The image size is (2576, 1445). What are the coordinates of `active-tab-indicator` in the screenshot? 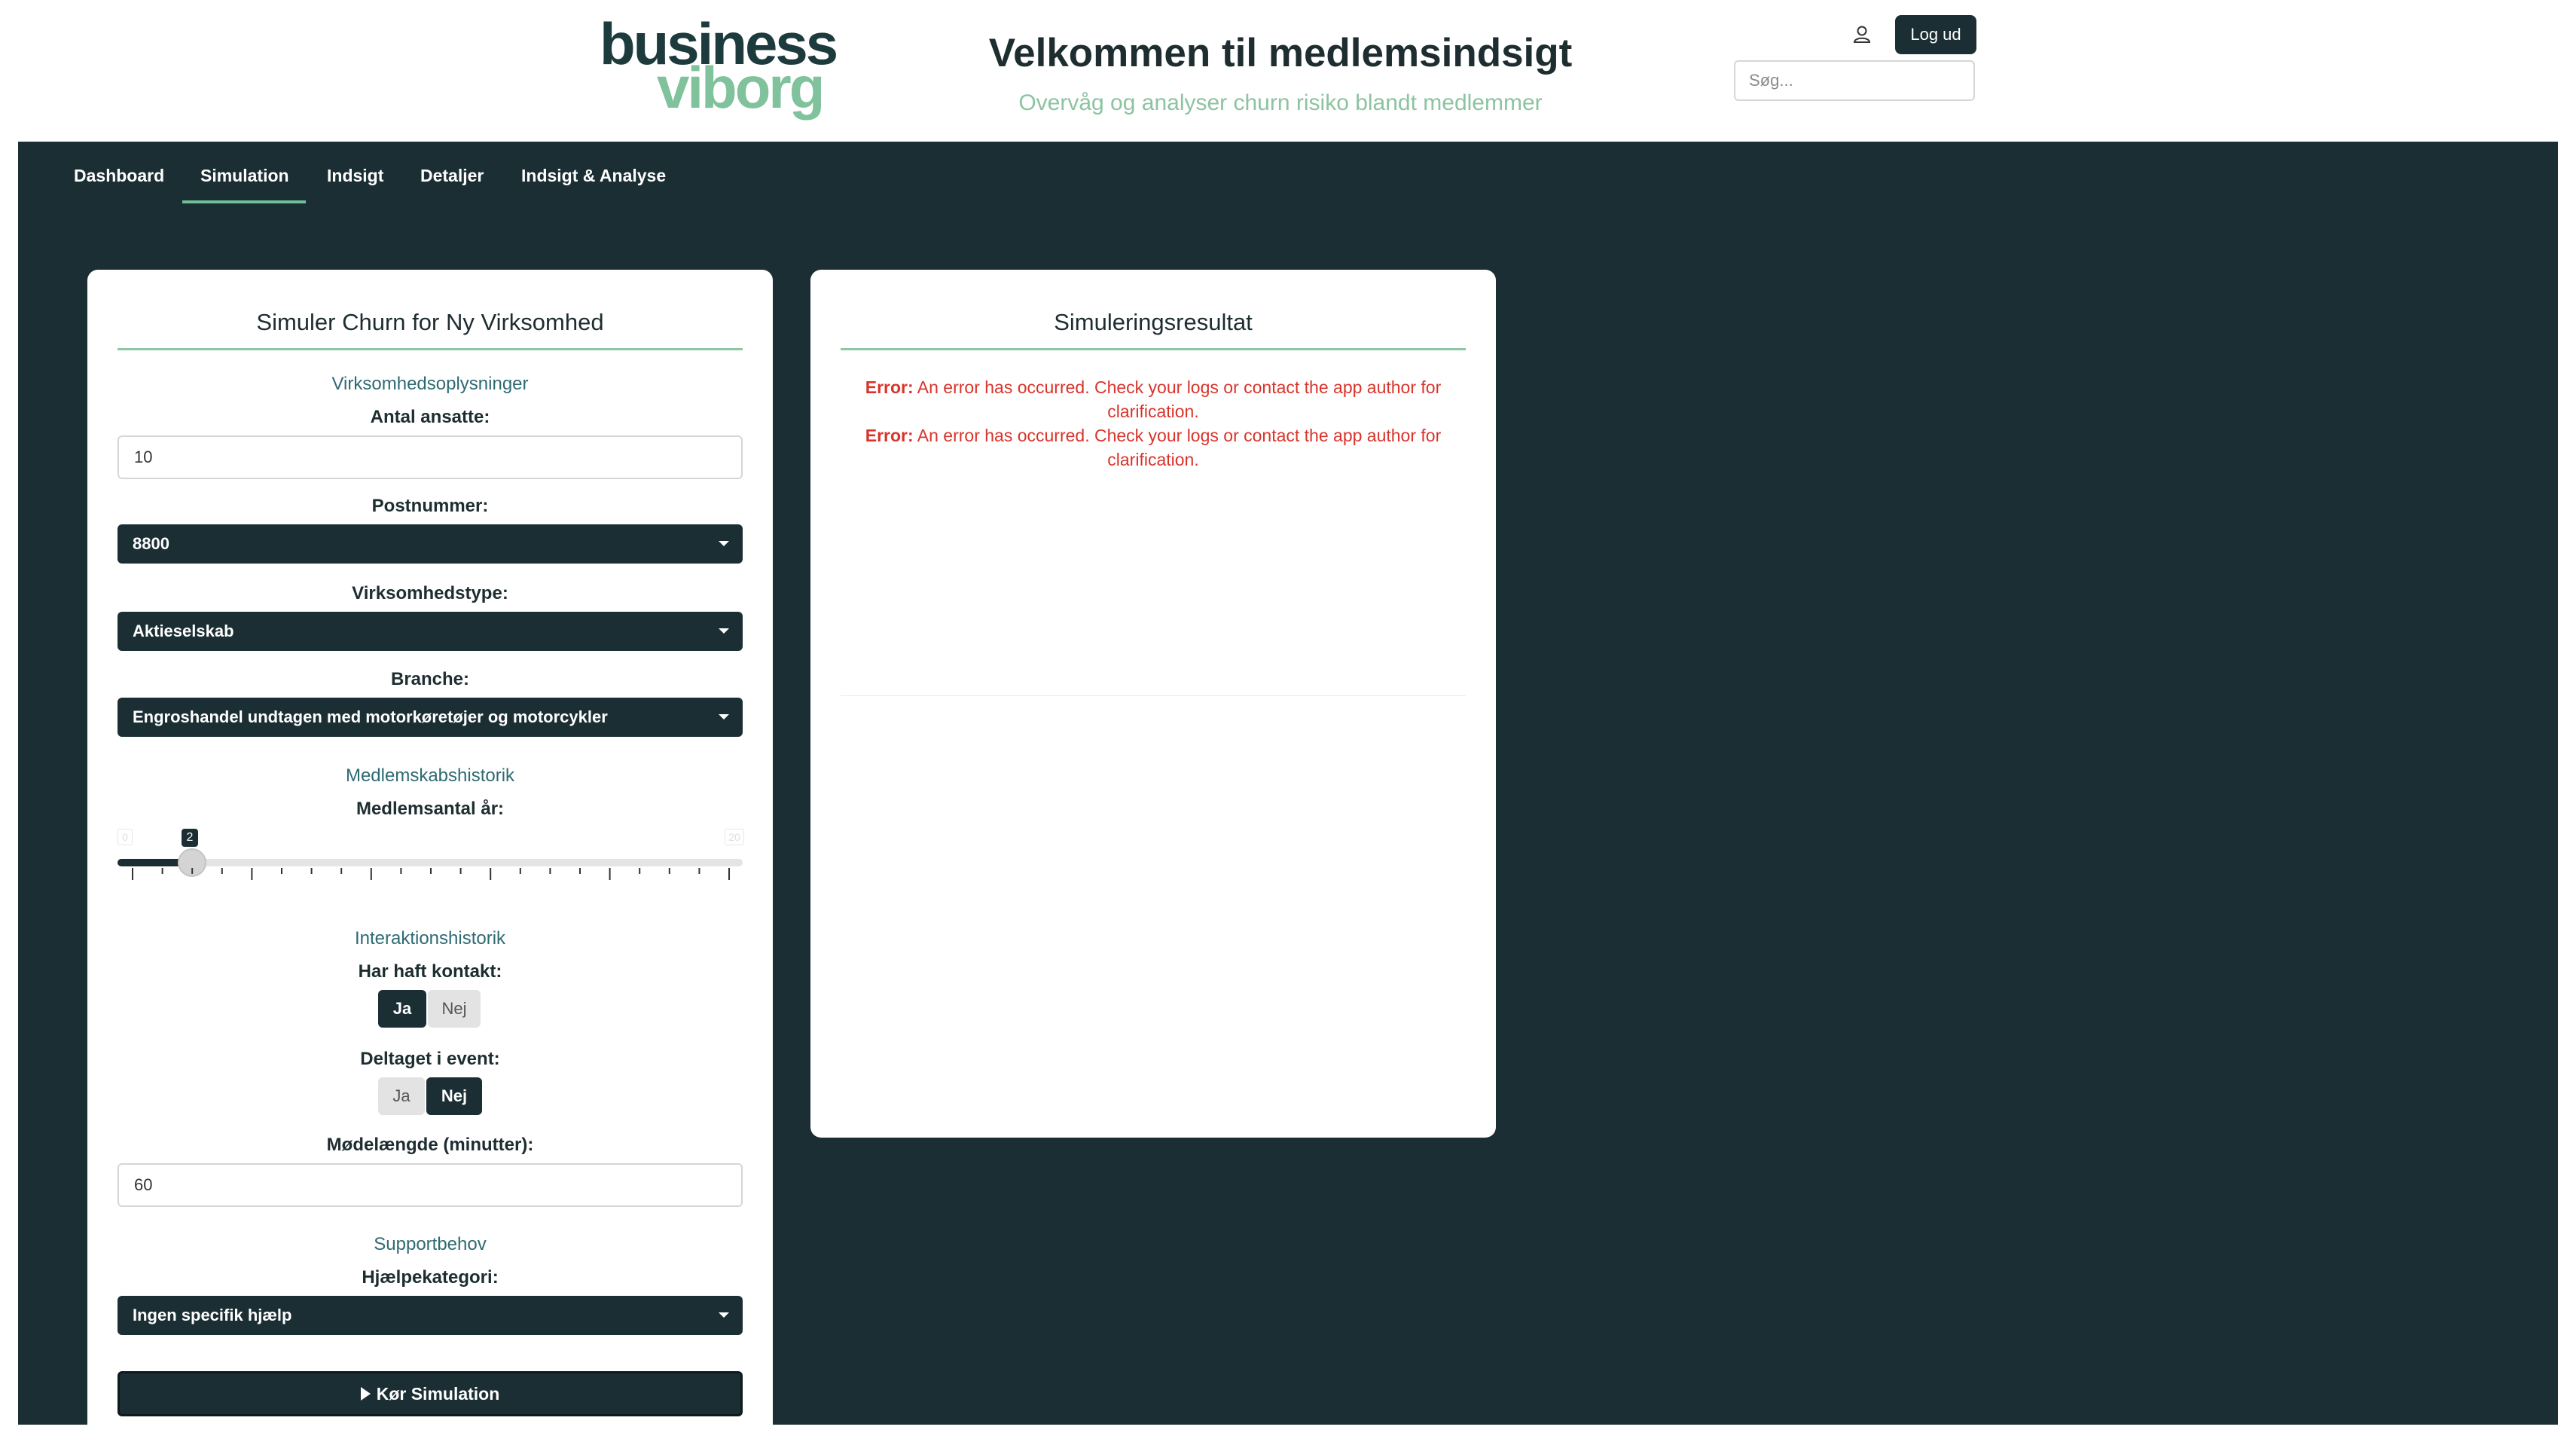 It's located at (244, 201).